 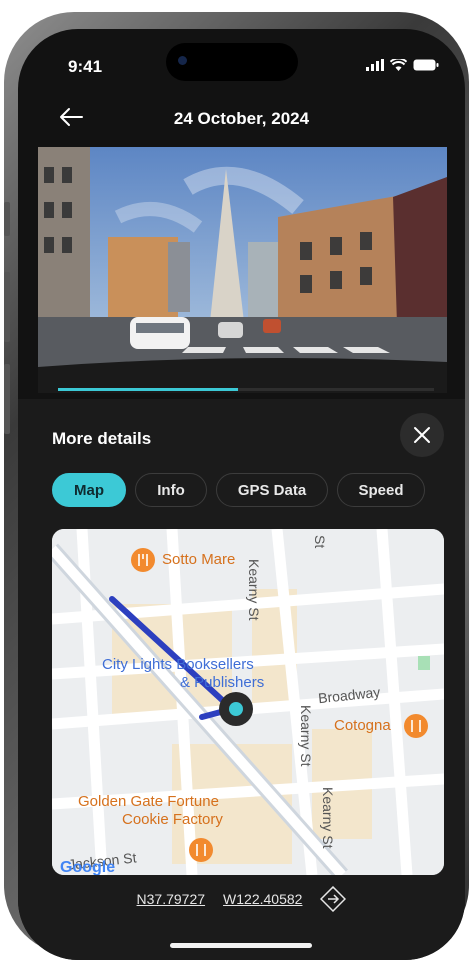 I want to click on status-icons, so click(x=402, y=65).